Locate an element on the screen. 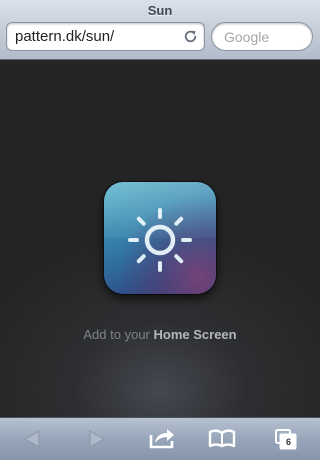 Image resolution: width=320 pixels, height=460 pixels. bookmarks-icon is located at coordinates (222, 438).